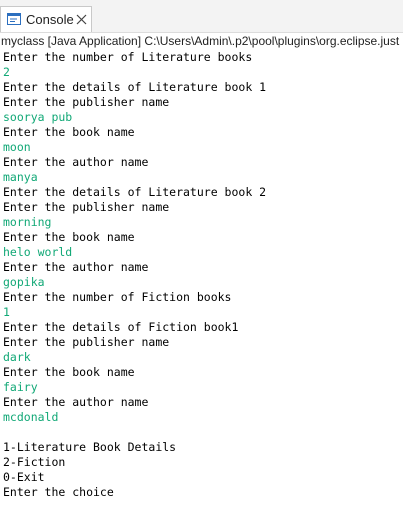 The width and height of the screenshot is (403, 519). I want to click on console-output-line: Enter the number of Literature books, so click(128, 57).